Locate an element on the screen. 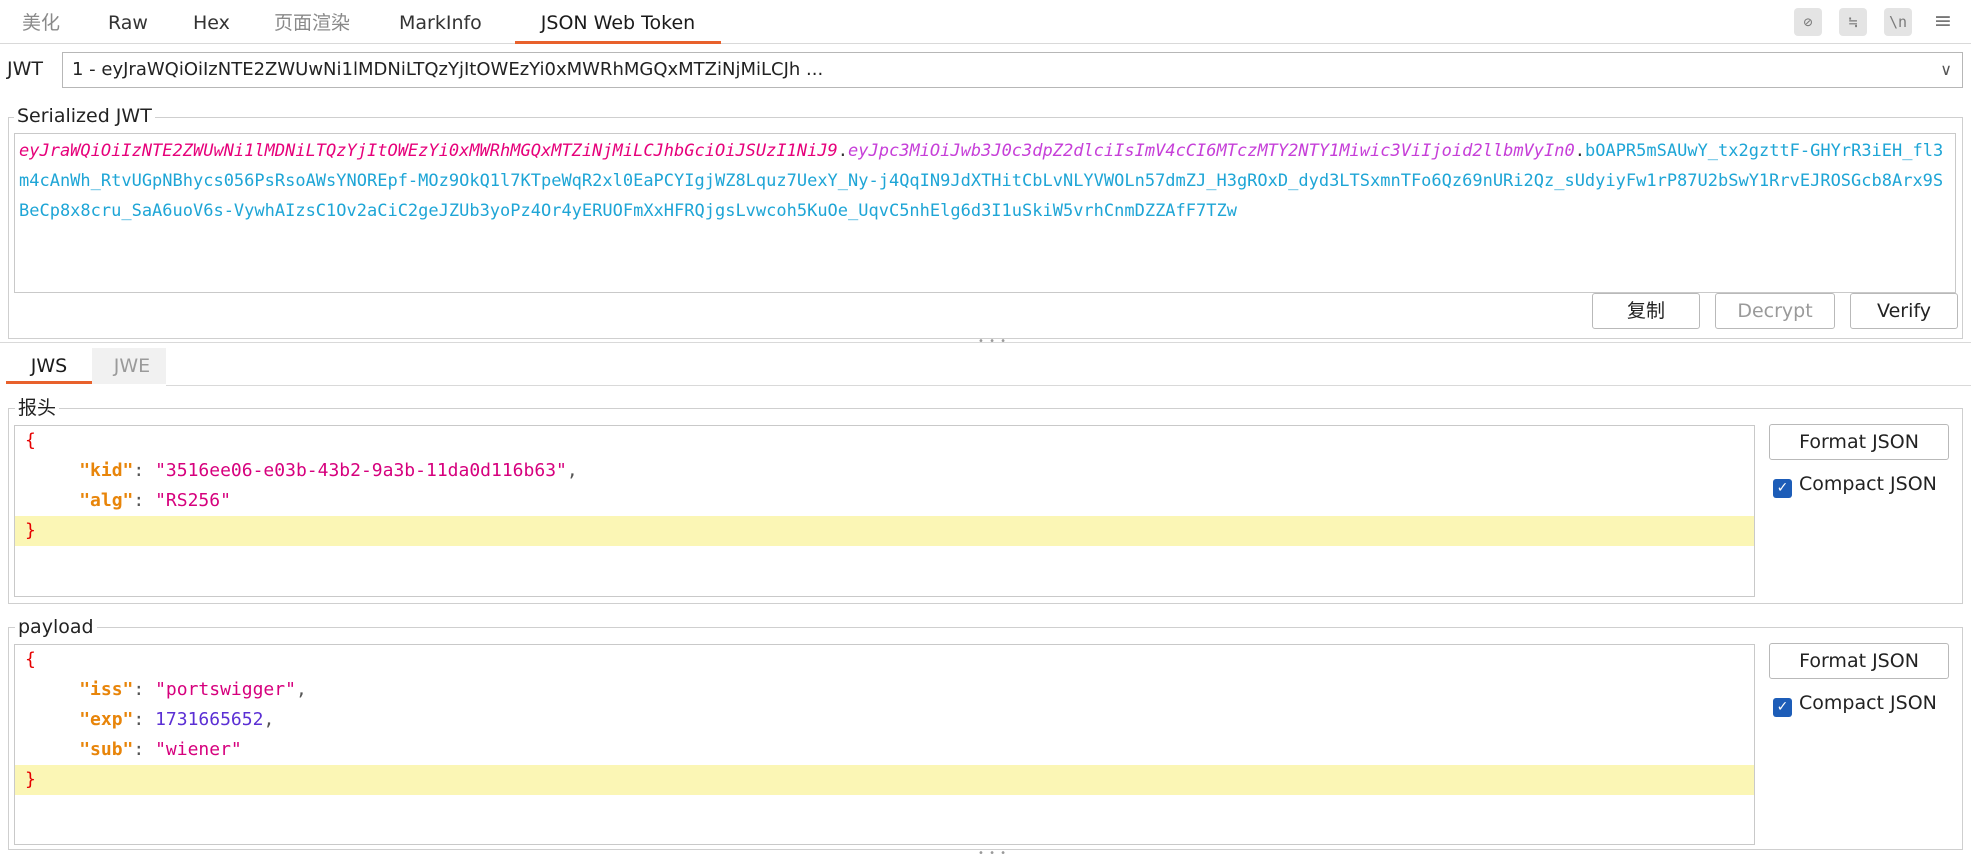 This screenshot has width=1971, height=859. json-value-iss: "portswigger" is located at coordinates (225, 689).